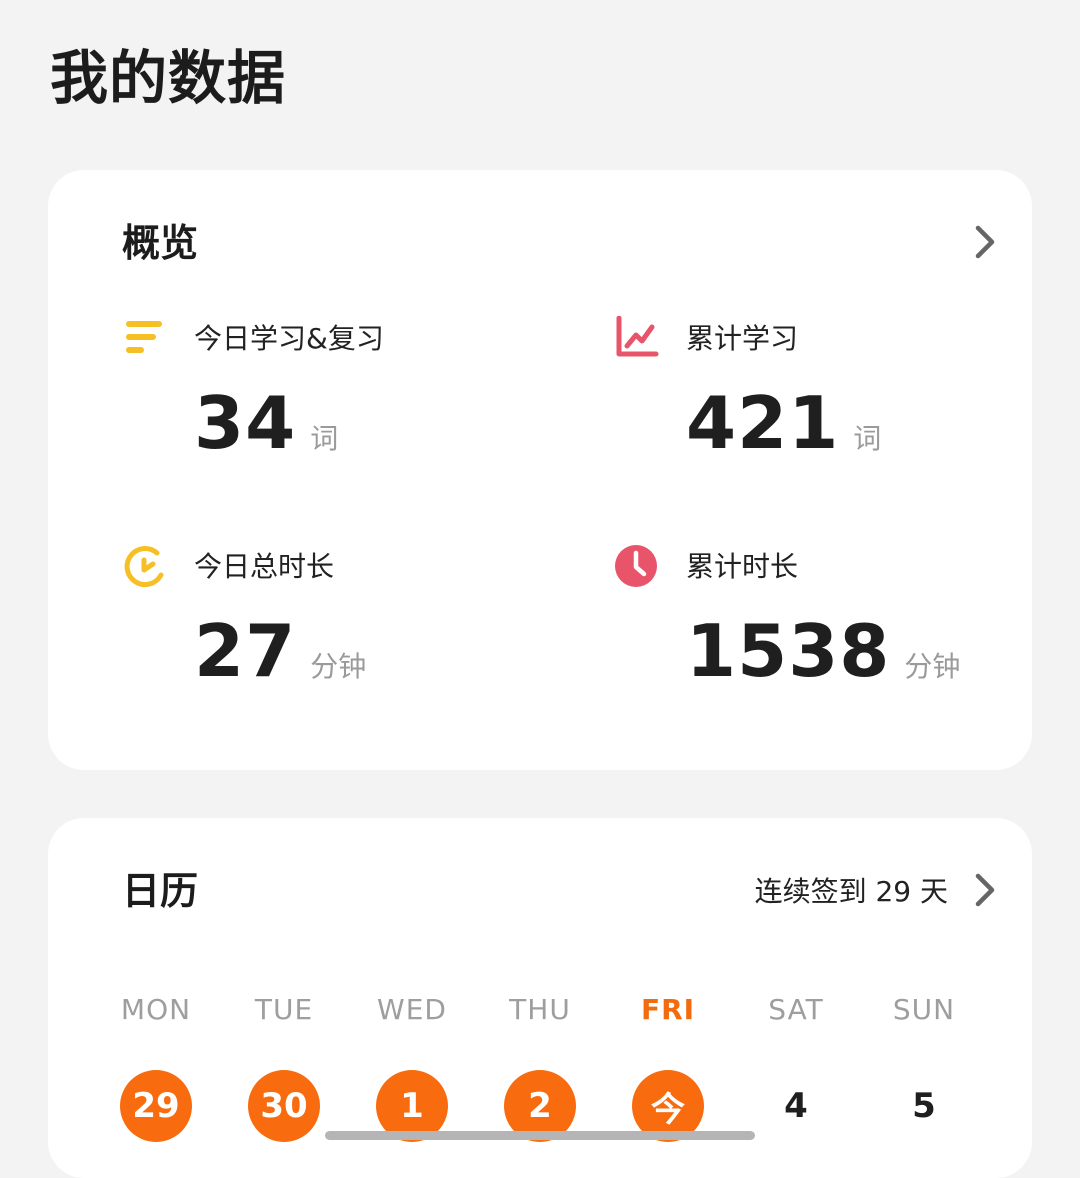  Describe the element at coordinates (264, 566) in the screenshot. I see `stat-label: 今日总时长` at that location.